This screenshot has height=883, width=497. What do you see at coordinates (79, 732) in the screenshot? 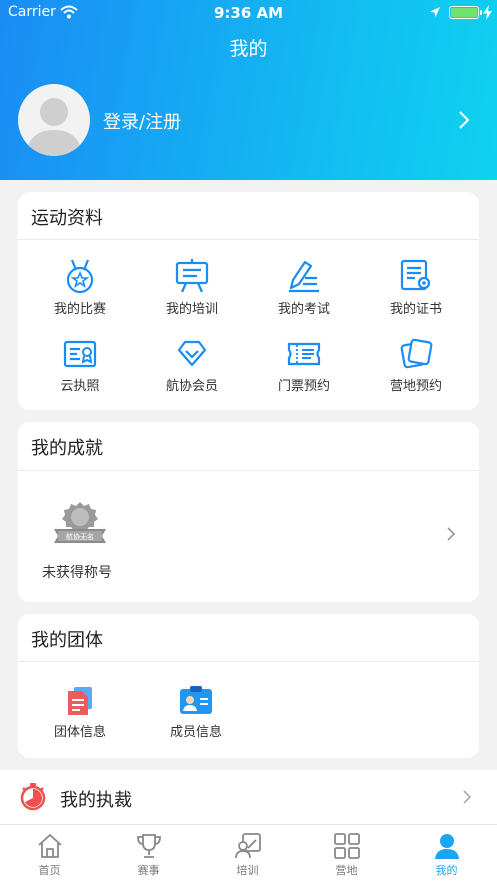
I see `group-info-label: 团体信息` at bounding box center [79, 732].